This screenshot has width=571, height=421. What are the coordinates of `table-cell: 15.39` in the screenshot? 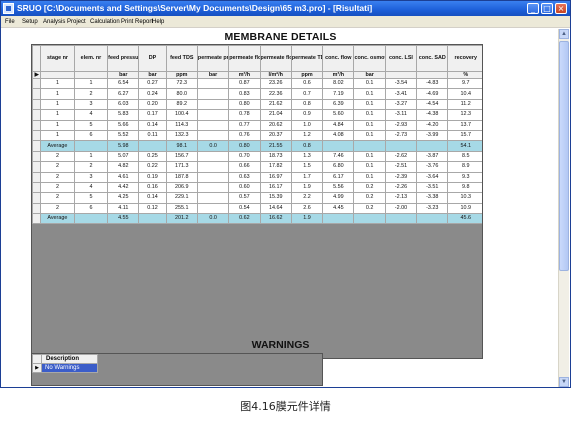 It's located at (275, 198).